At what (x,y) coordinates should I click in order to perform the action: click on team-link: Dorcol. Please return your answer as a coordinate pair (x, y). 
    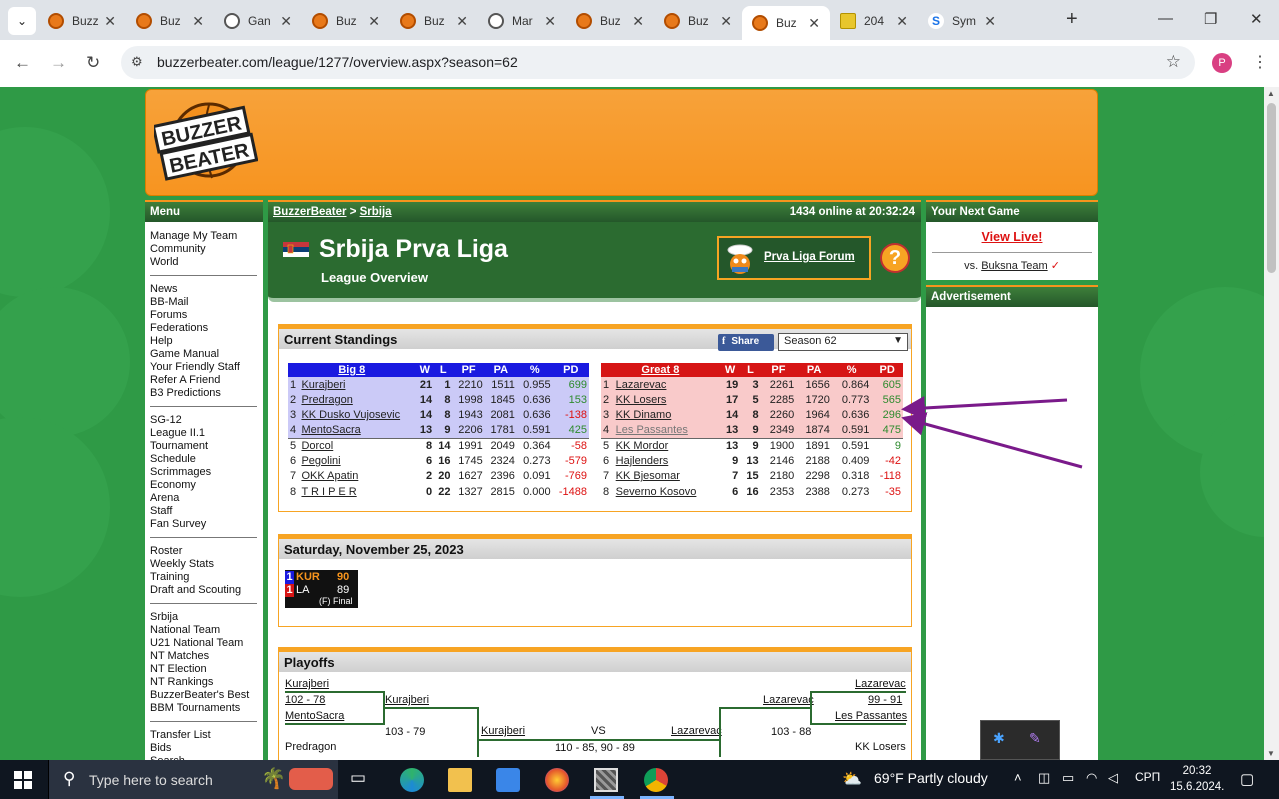
    Looking at the image, I should click on (357, 445).